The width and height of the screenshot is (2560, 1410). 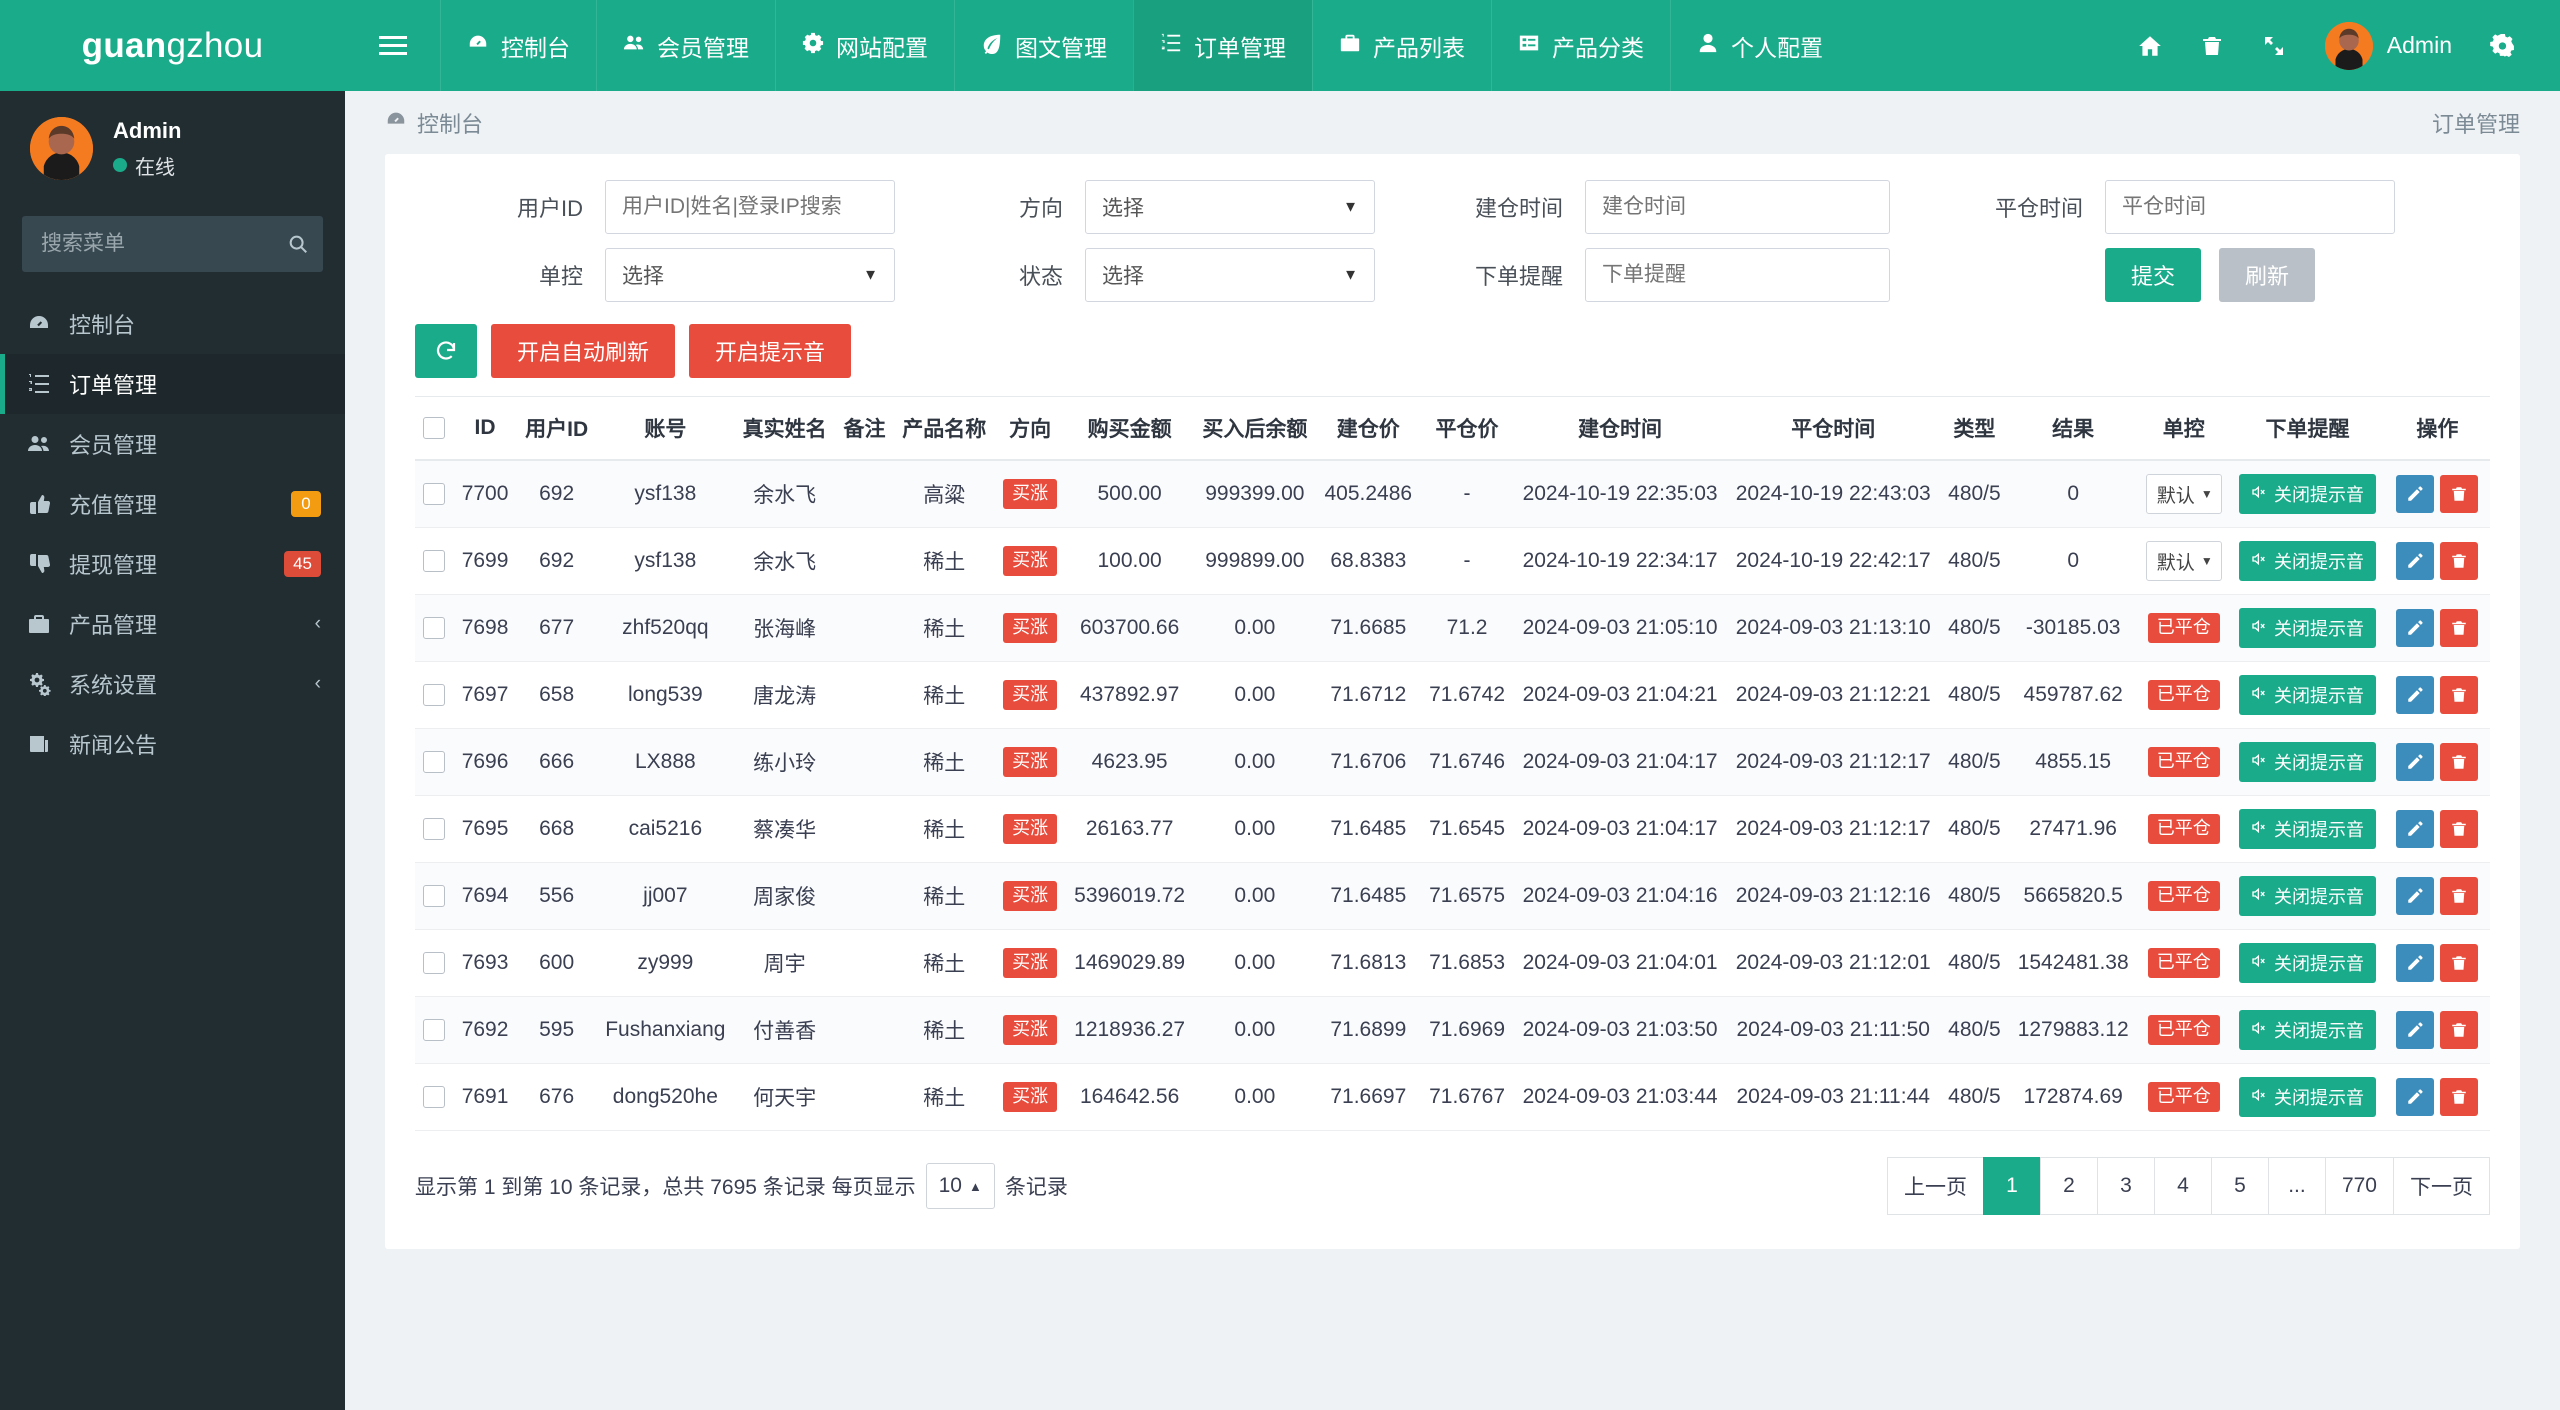 I want to click on user-id-input, so click(x=750, y=207).